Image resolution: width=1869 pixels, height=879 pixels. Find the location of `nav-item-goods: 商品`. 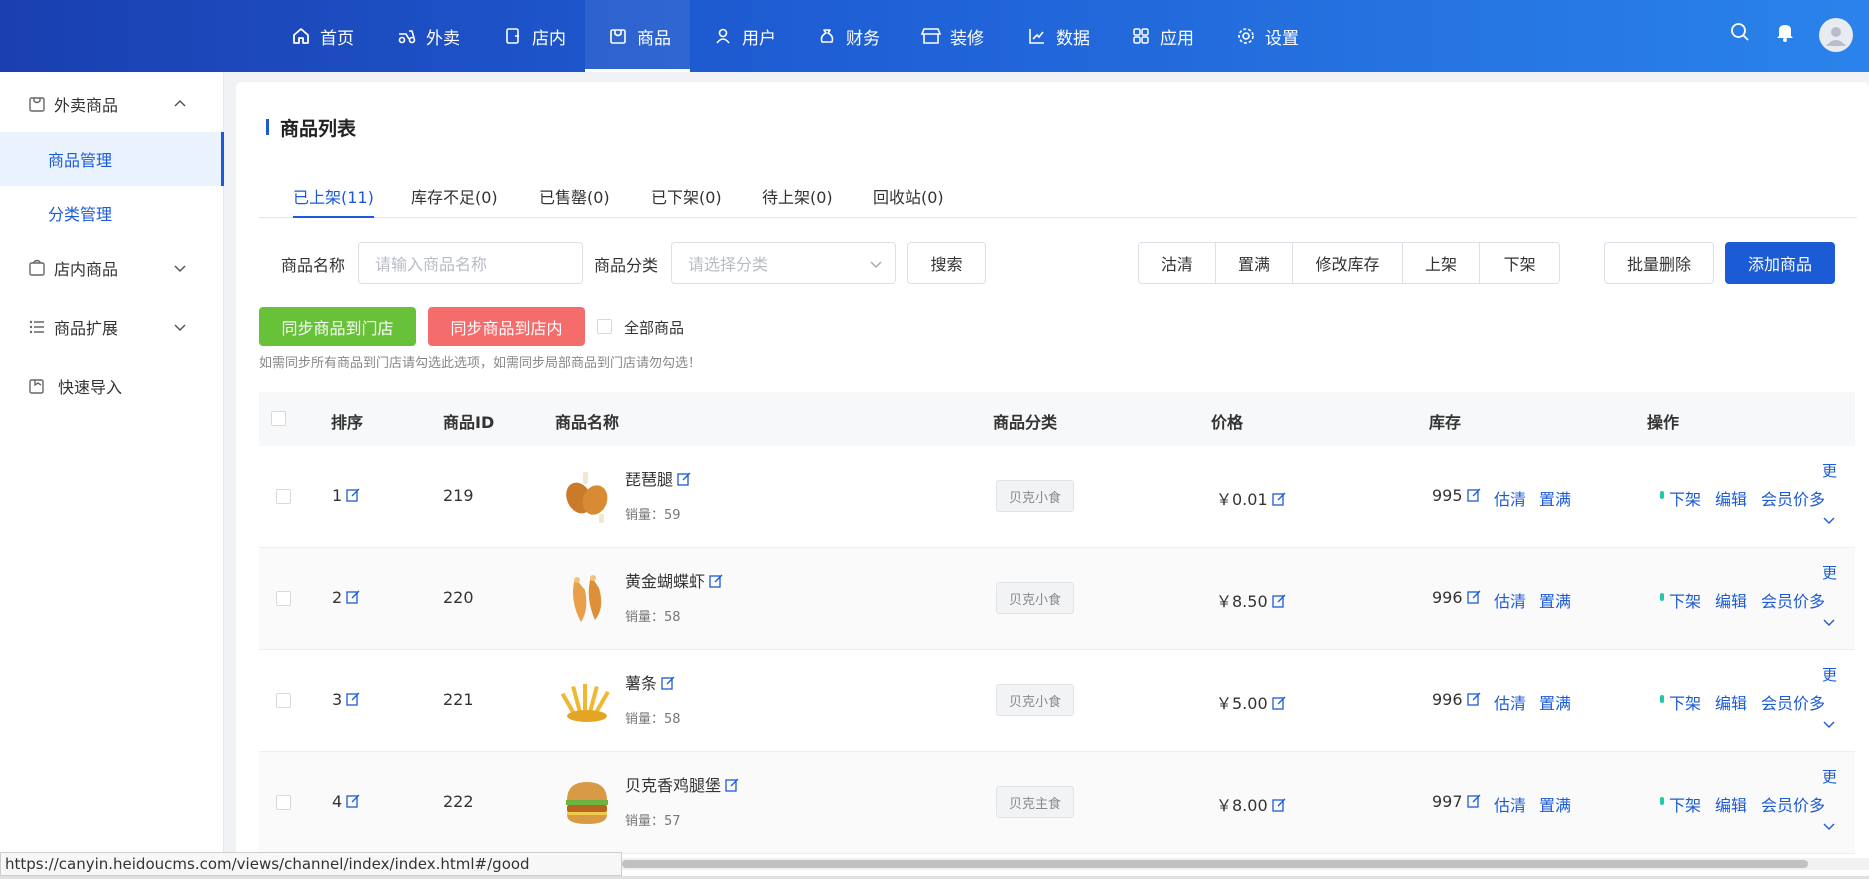

nav-item-goods: 商品 is located at coordinates (637, 36).